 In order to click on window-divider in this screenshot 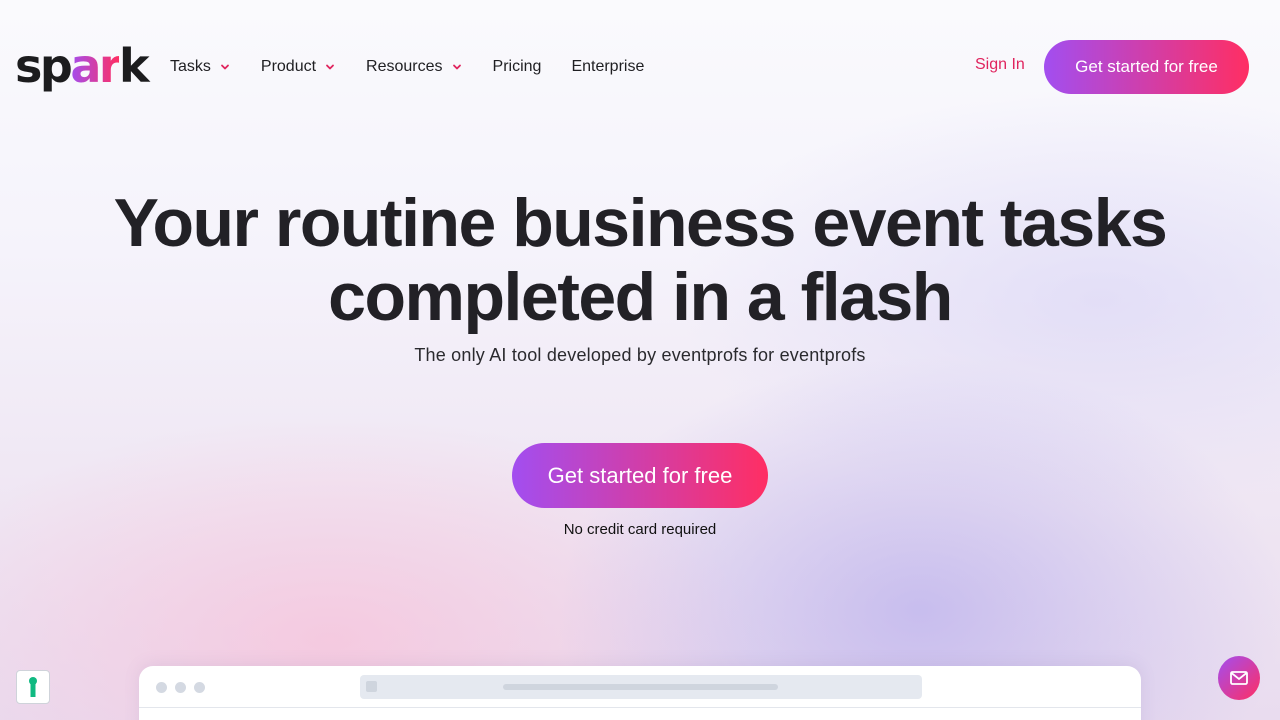, I will do `click(640, 707)`.